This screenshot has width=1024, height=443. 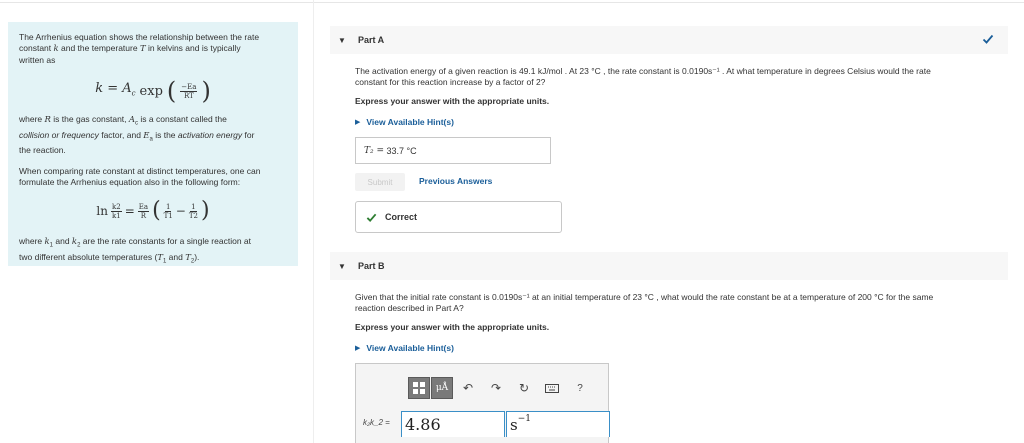 What do you see at coordinates (404, 348) in the screenshot?
I see `part-b-hint-link: ▶ View Available Hint(s)` at bounding box center [404, 348].